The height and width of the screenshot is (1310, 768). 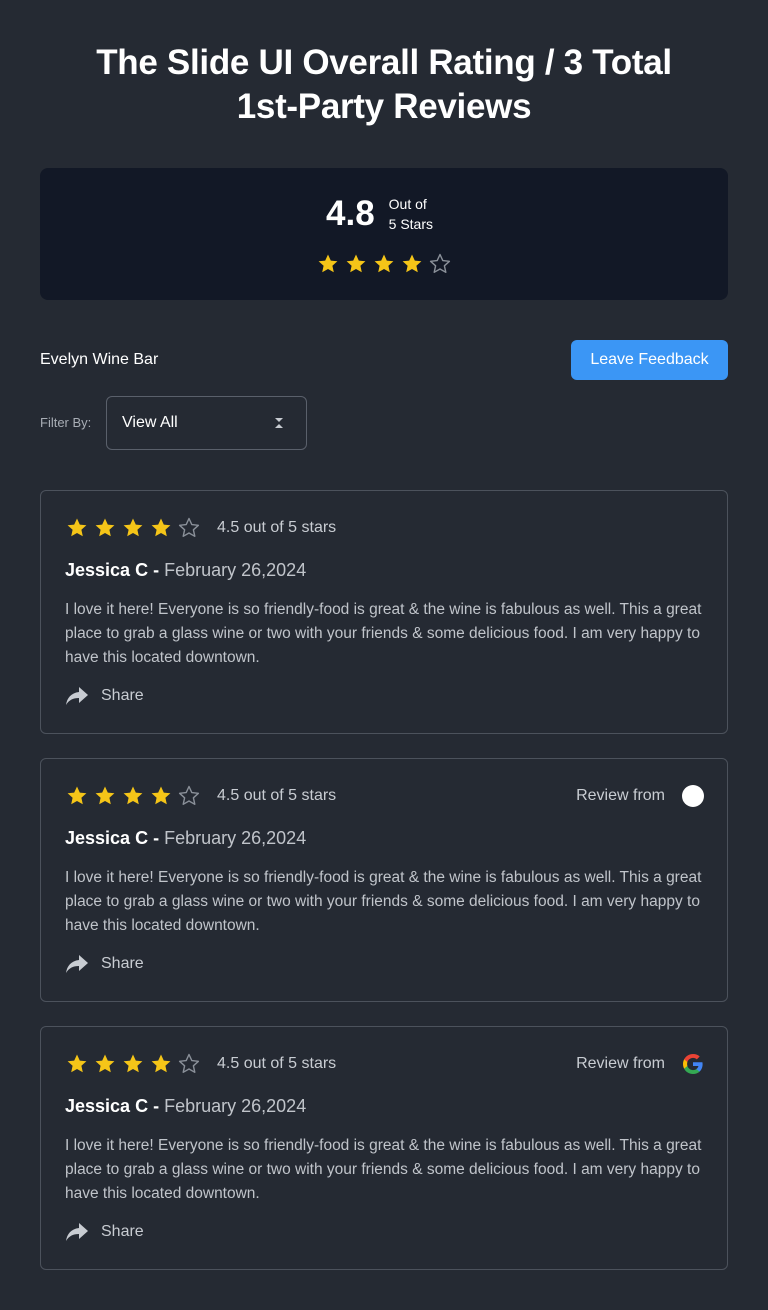 What do you see at coordinates (150, 422) in the screenshot?
I see `filter-selected-value: View All` at bounding box center [150, 422].